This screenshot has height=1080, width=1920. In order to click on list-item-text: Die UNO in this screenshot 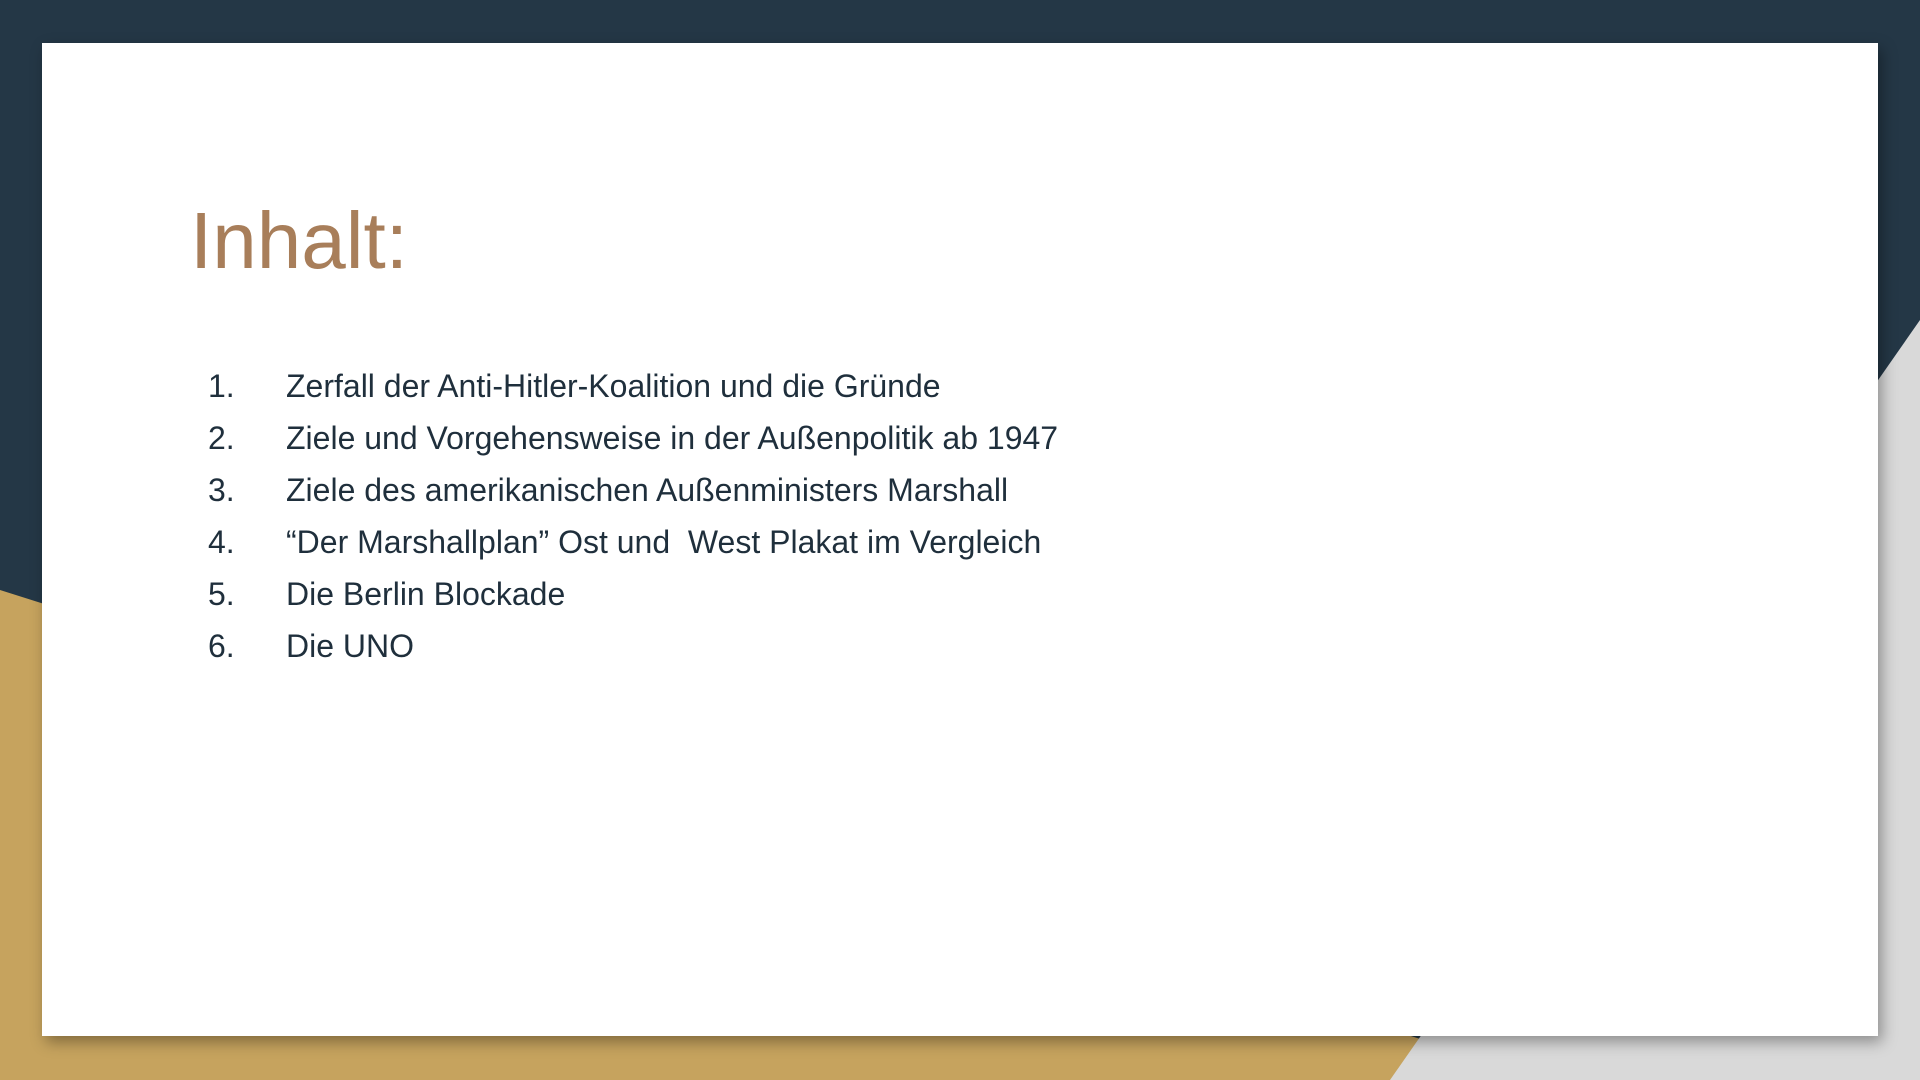, I will do `click(350, 646)`.